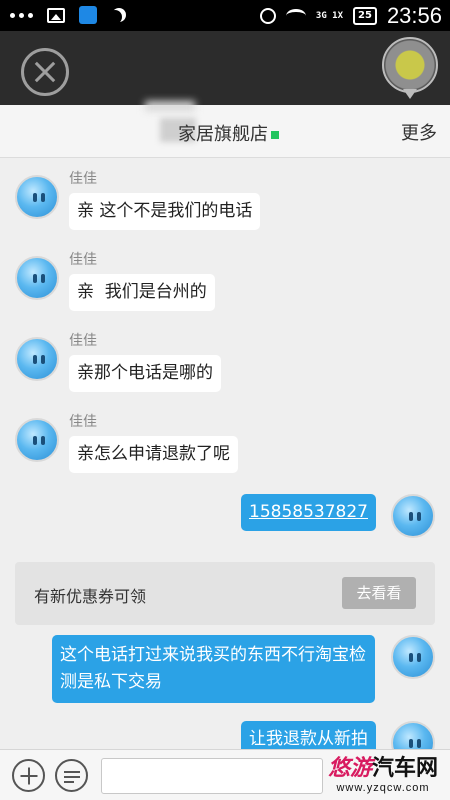 The image size is (450, 800). I want to click on coupon-notice: 有新优惠券可领 去看看, so click(225, 593).